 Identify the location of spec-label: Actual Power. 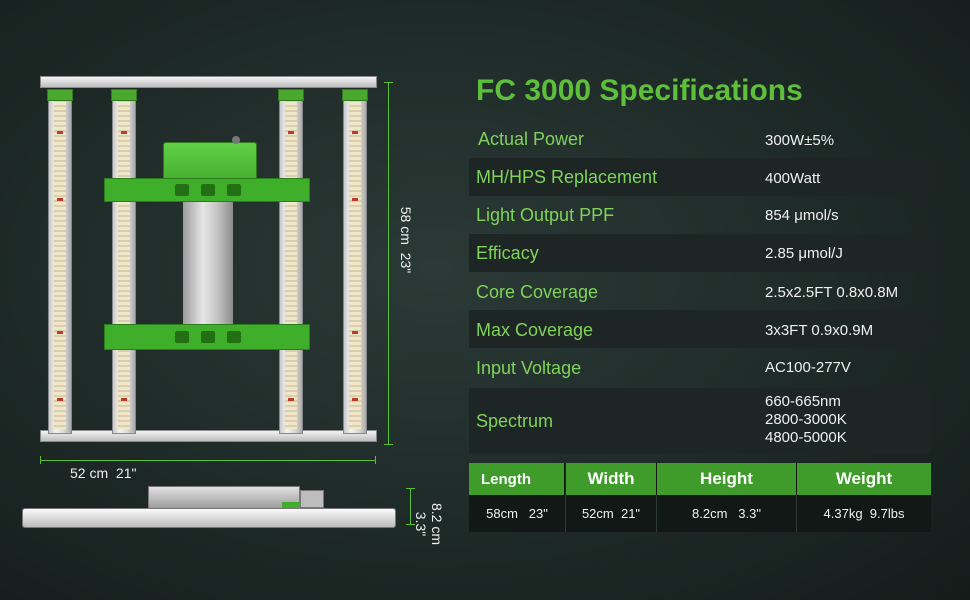
(531, 139).